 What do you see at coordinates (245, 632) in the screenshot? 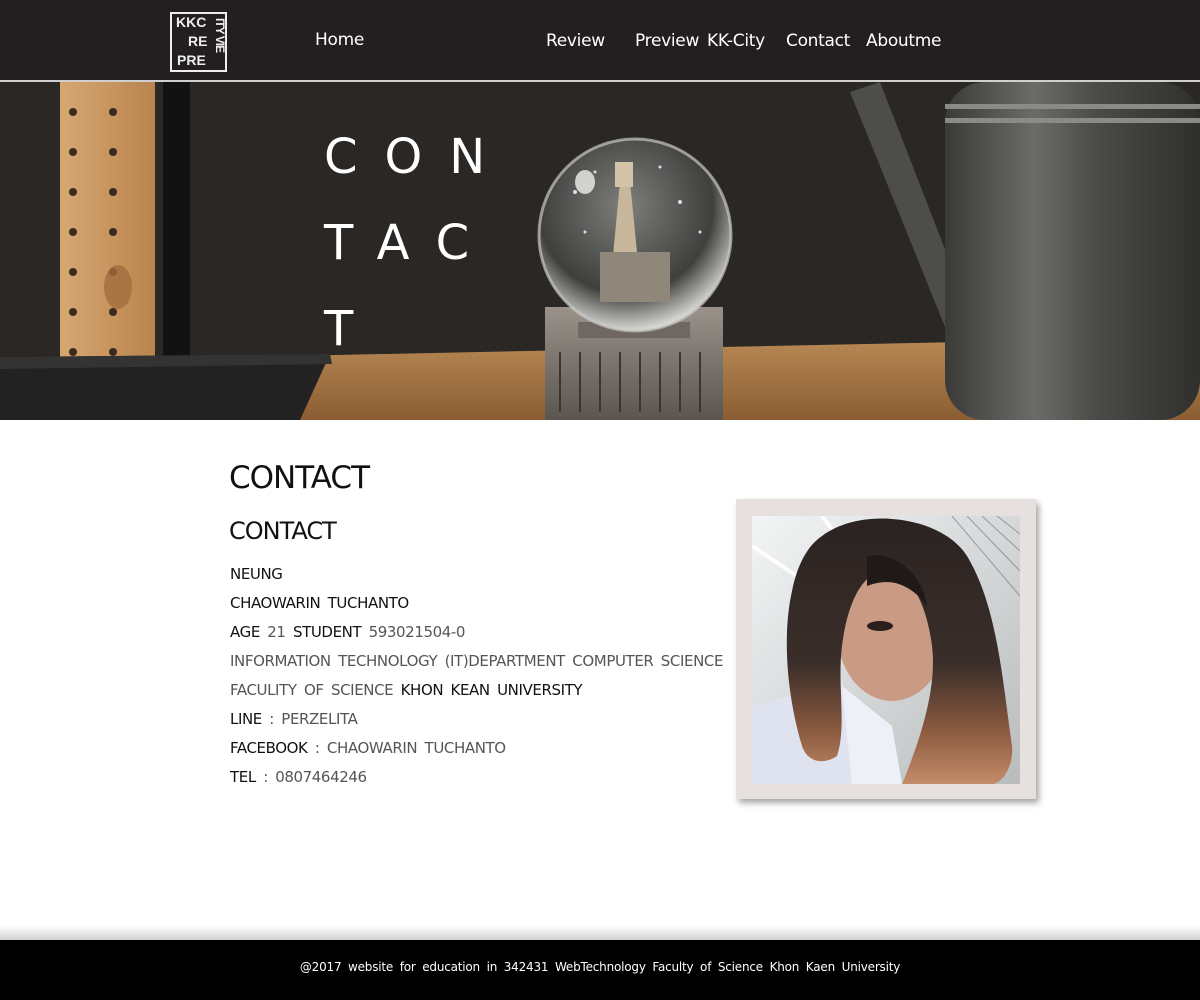
I see `age-label: AGE` at bounding box center [245, 632].